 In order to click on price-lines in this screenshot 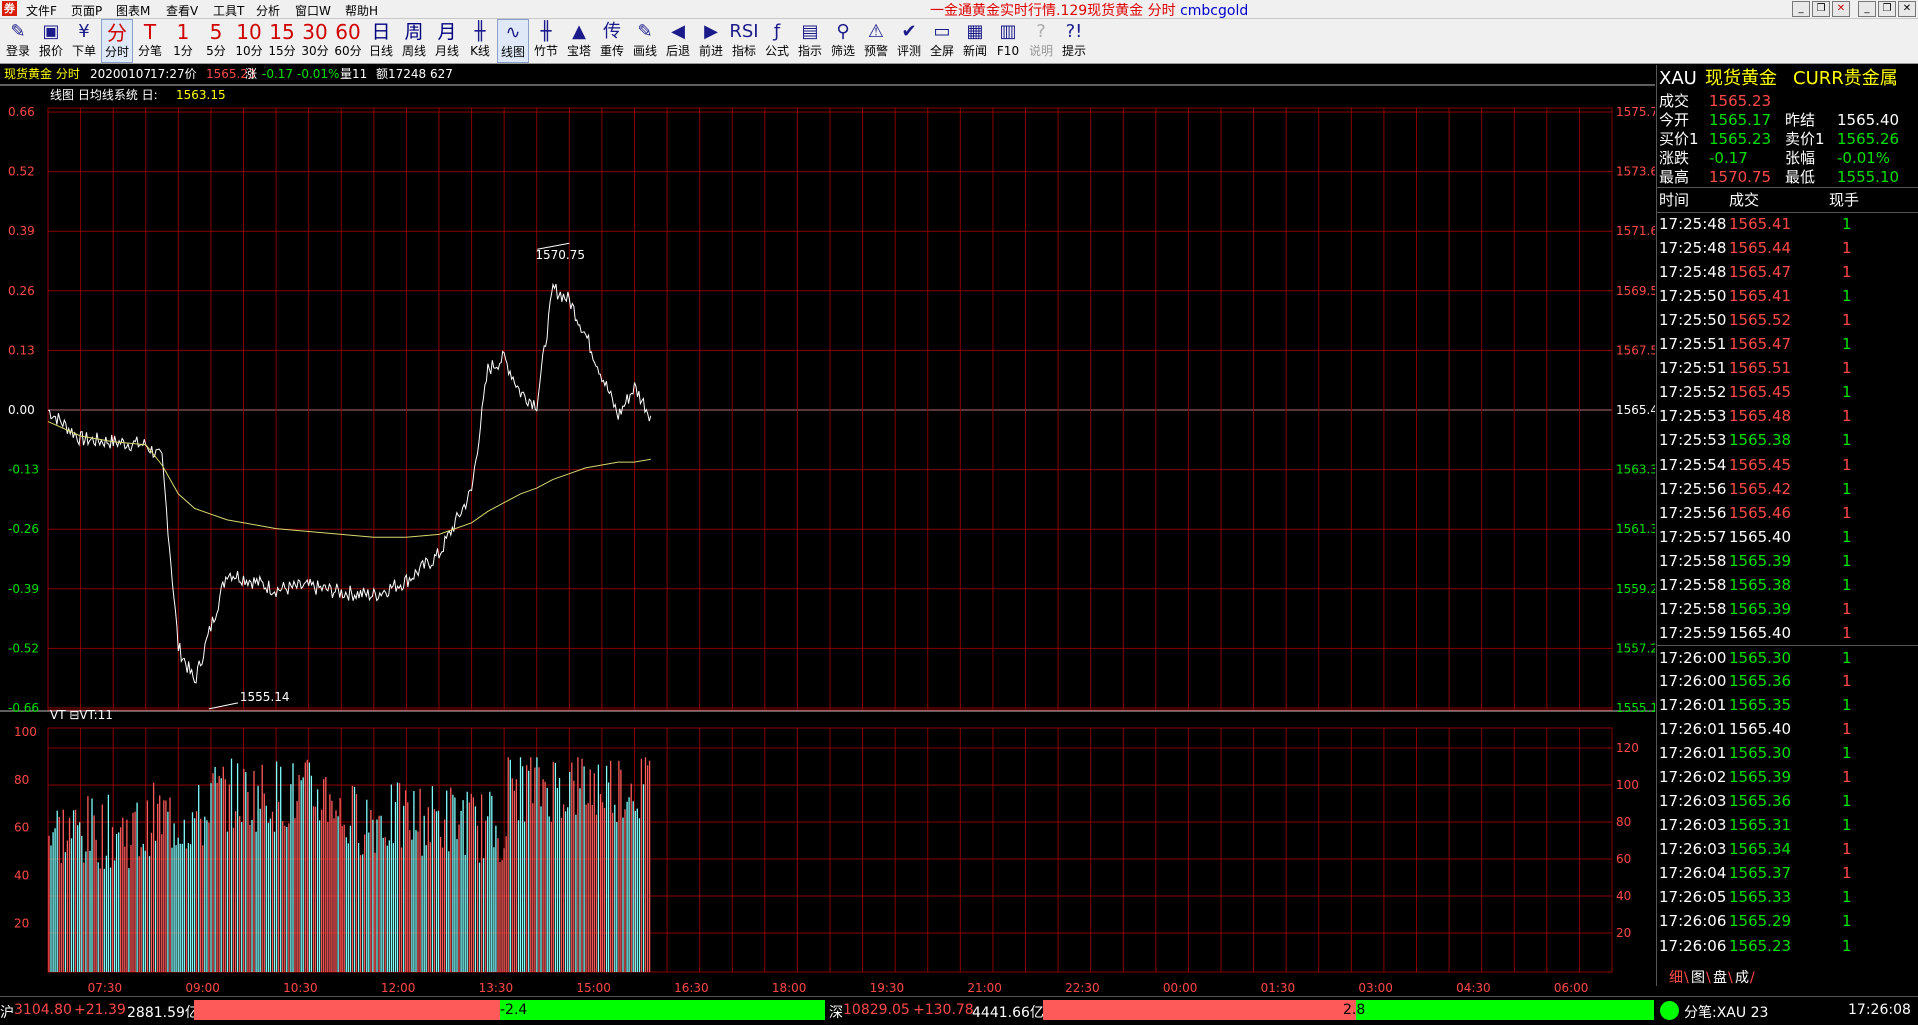, I will do `click(349, 476)`.